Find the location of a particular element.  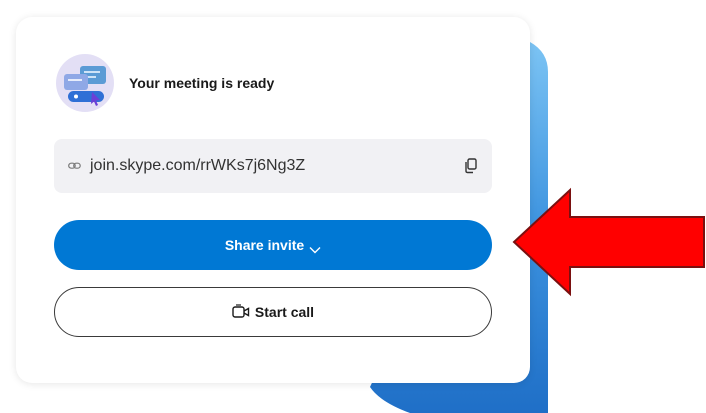

share-invite-button: Share invite is located at coordinates (273, 245).